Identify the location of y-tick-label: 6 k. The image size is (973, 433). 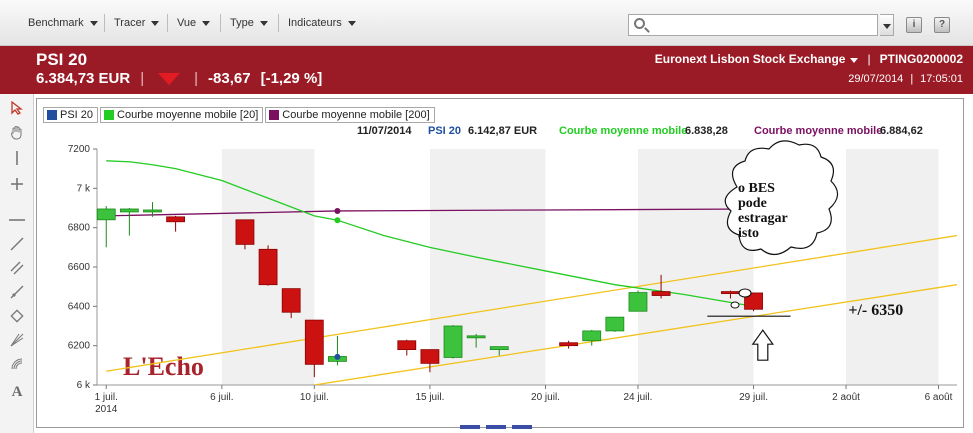
(84, 385).